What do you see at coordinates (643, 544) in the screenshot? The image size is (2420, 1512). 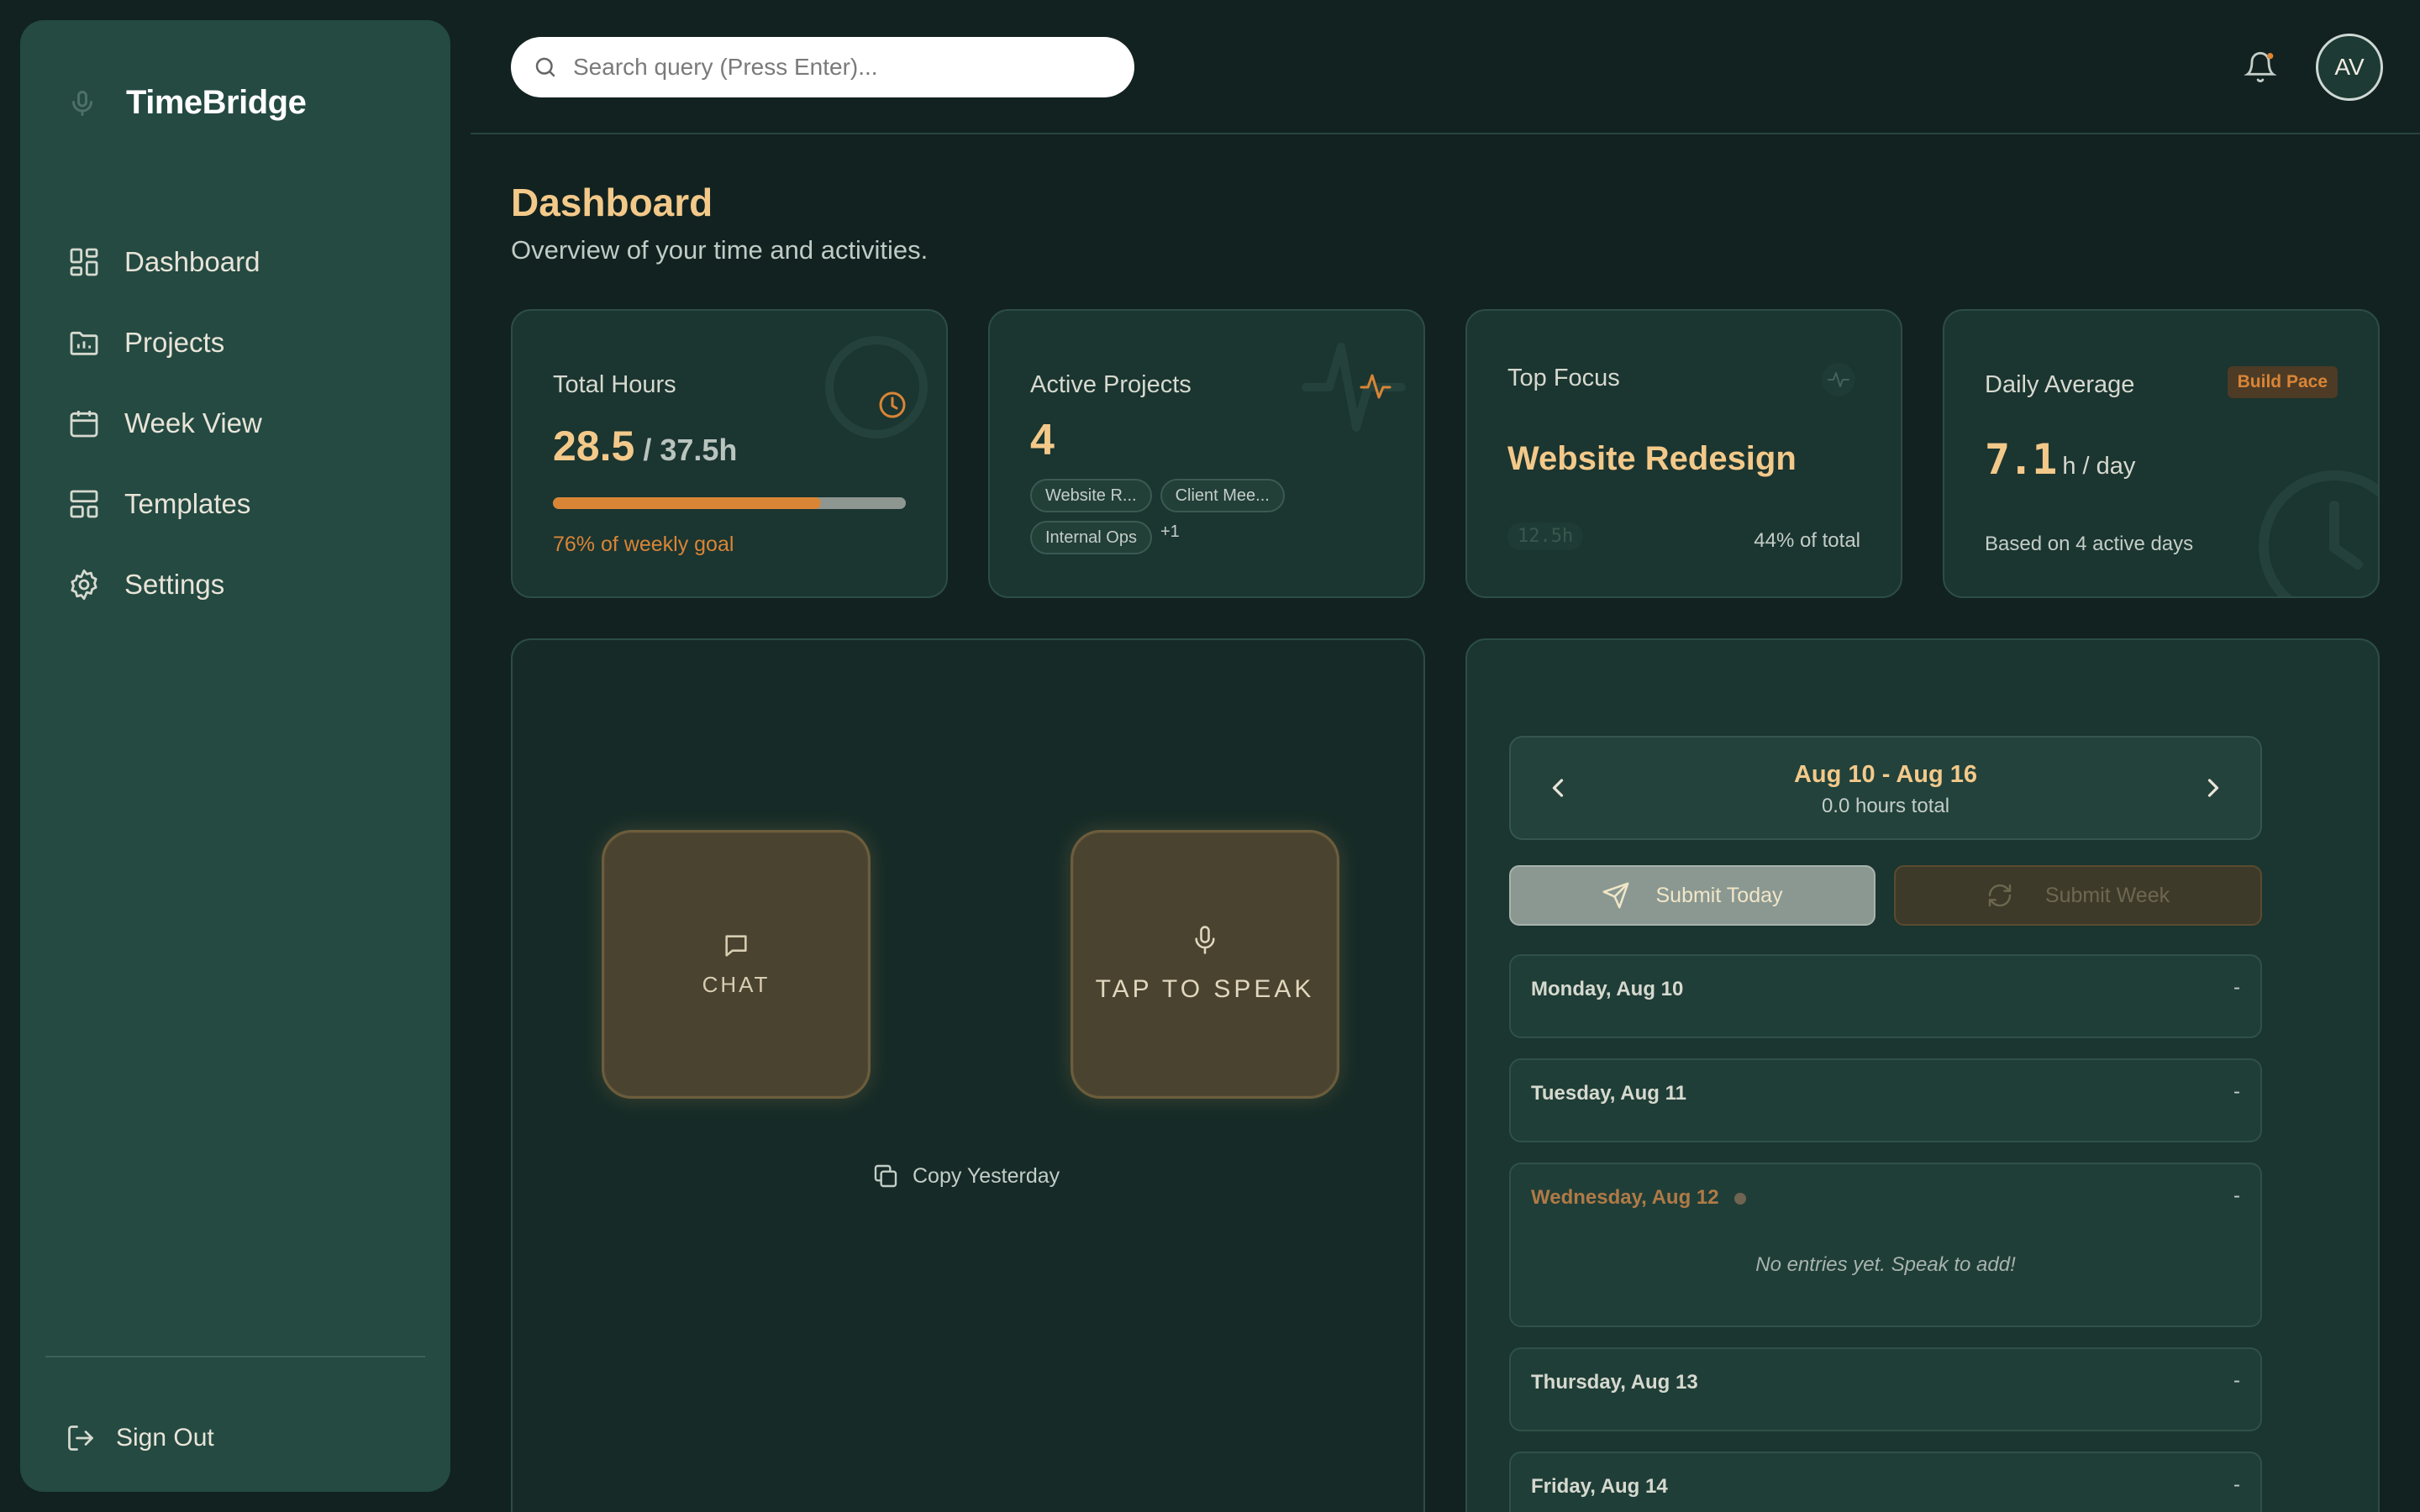 I see `weekly-goal-text: 76% of weekly goal` at bounding box center [643, 544].